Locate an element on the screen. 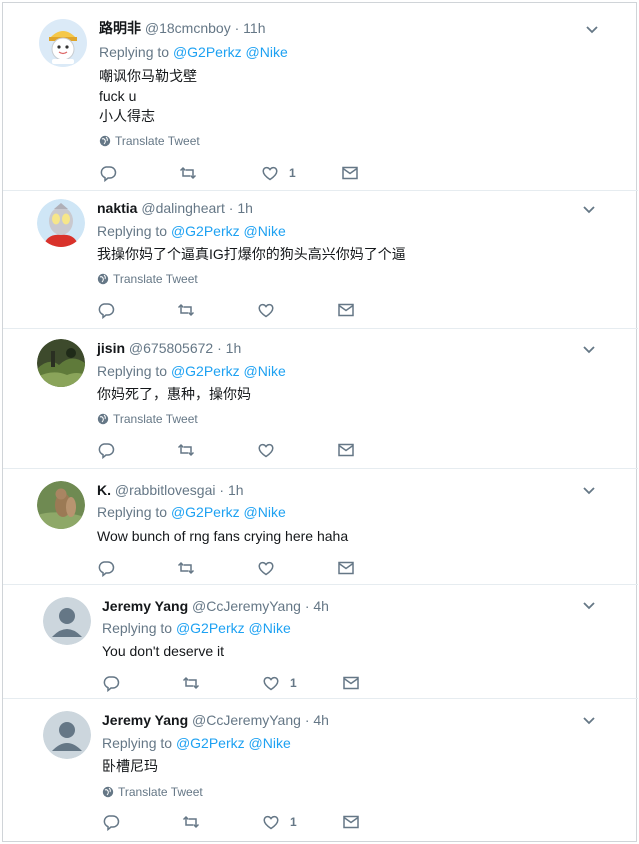  display-name: naktia is located at coordinates (117, 208).